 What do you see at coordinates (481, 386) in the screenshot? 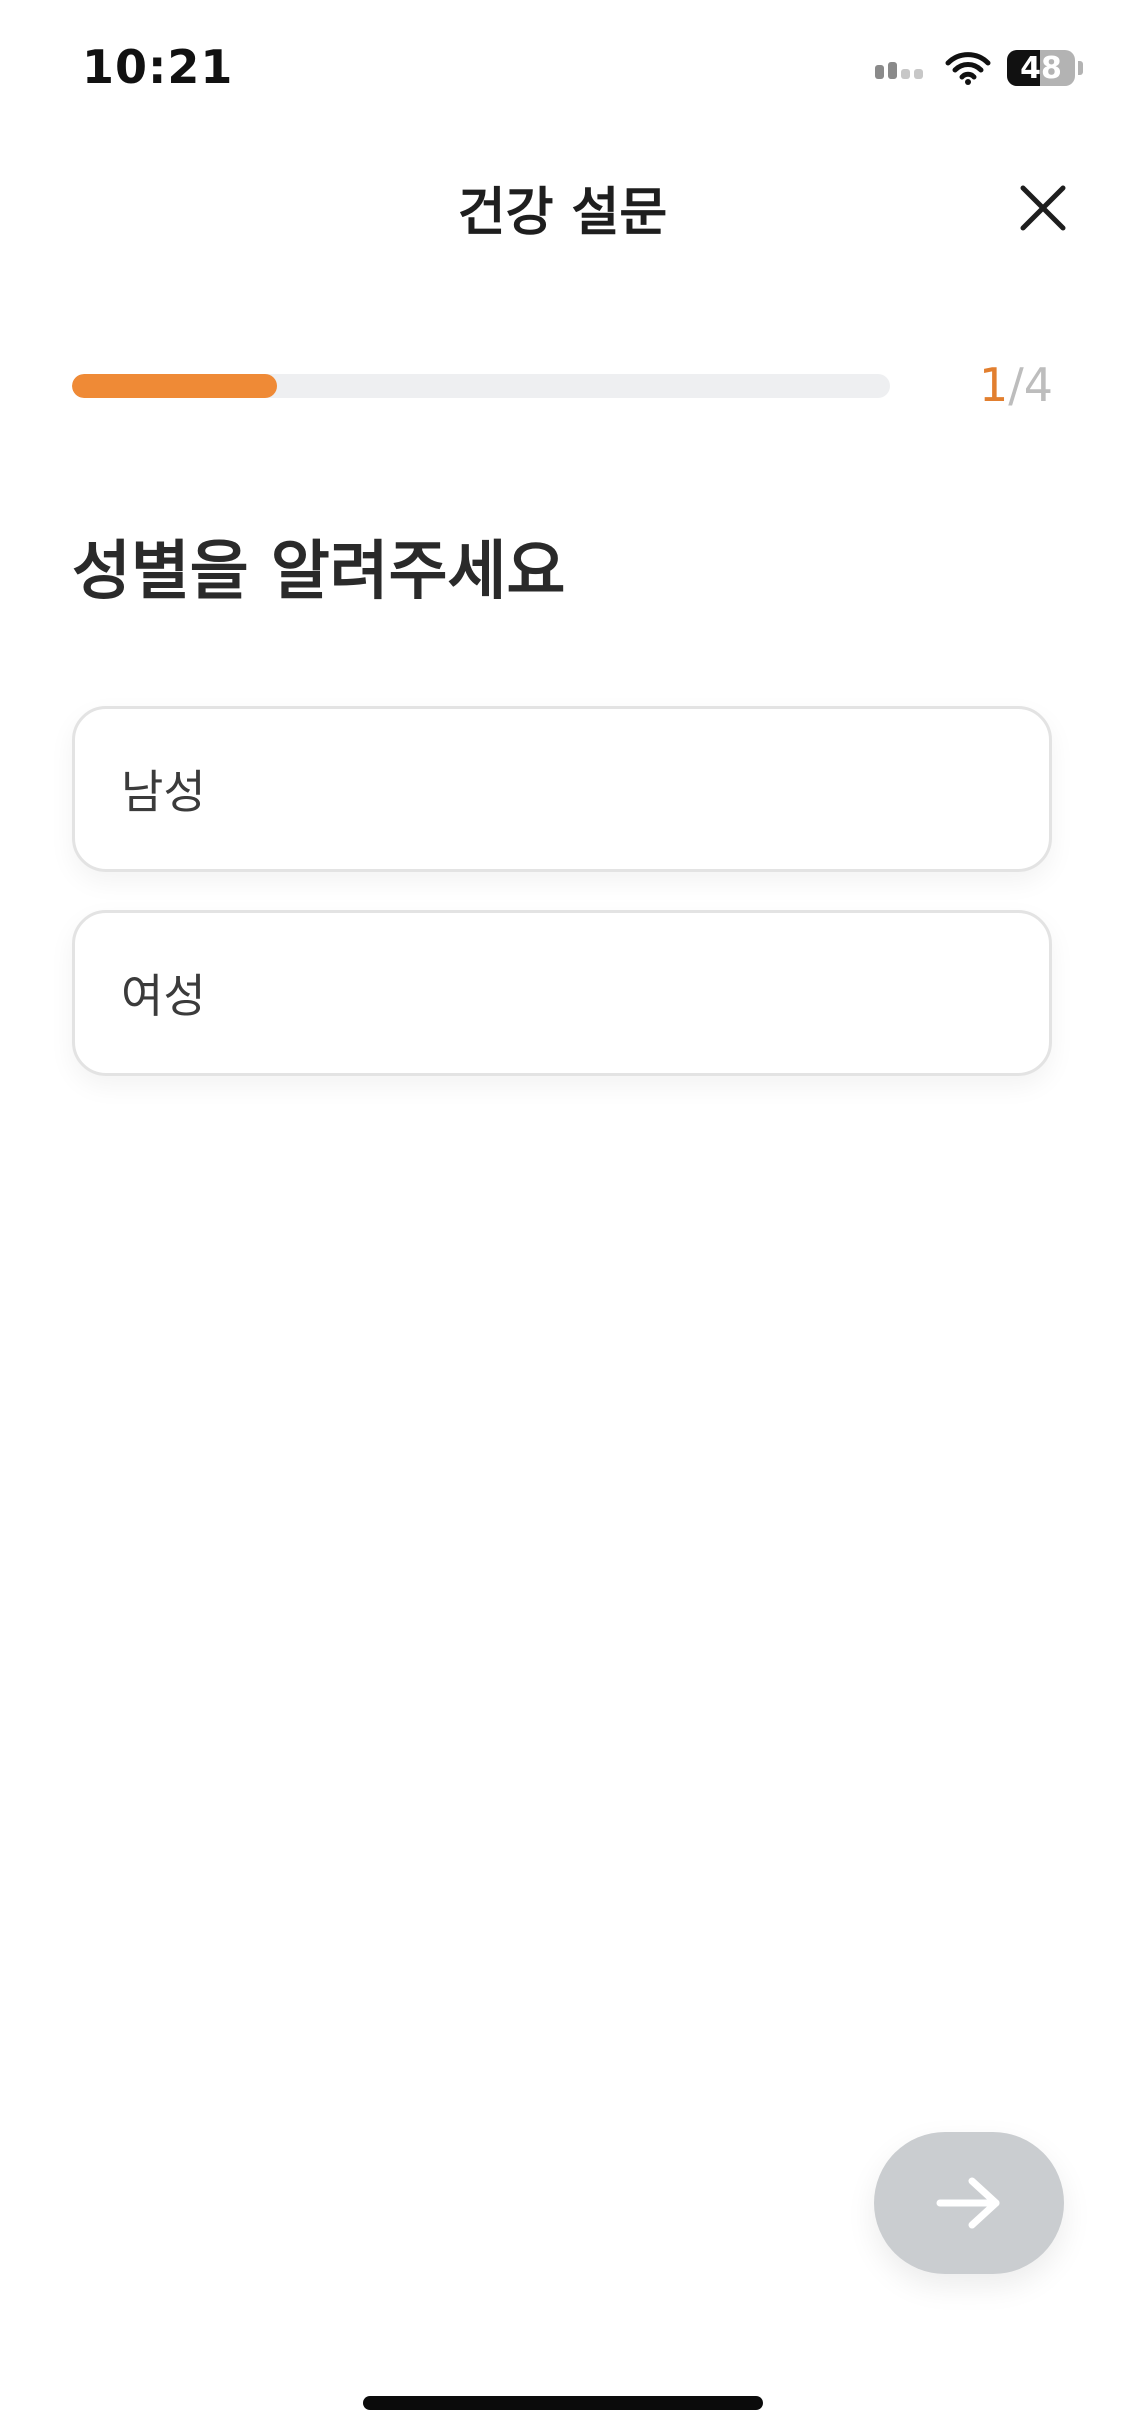
I see `progress-track` at bounding box center [481, 386].